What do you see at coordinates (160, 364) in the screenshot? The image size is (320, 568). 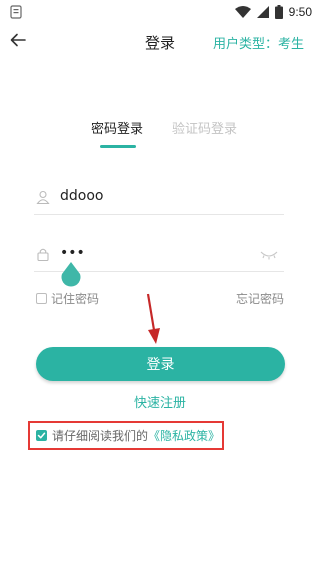 I see `login-button: 登录` at bounding box center [160, 364].